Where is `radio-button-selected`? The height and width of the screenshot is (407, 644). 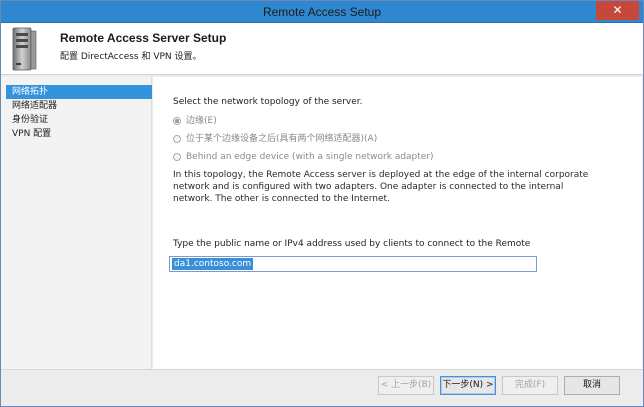 radio-button-selected is located at coordinates (177, 121).